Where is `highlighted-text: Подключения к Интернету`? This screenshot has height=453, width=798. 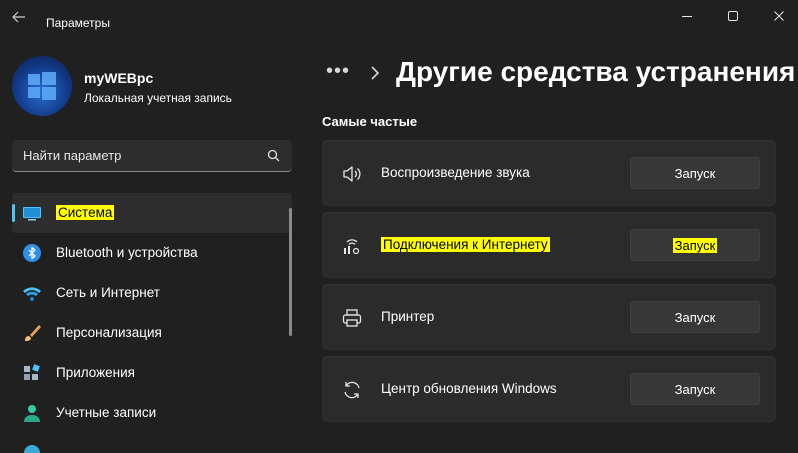
highlighted-text: Подключения к Интернету is located at coordinates (465, 244).